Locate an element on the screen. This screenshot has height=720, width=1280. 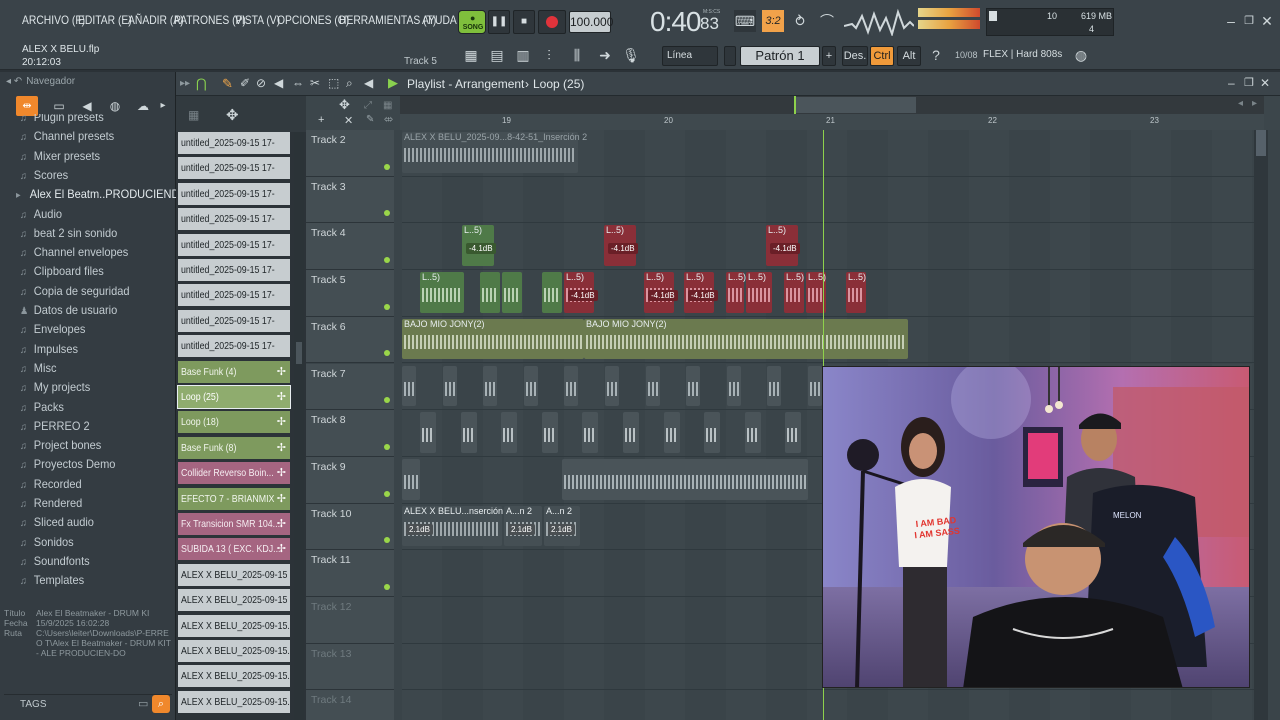
browser-icon: ⫼ is located at coordinates (577, 55).